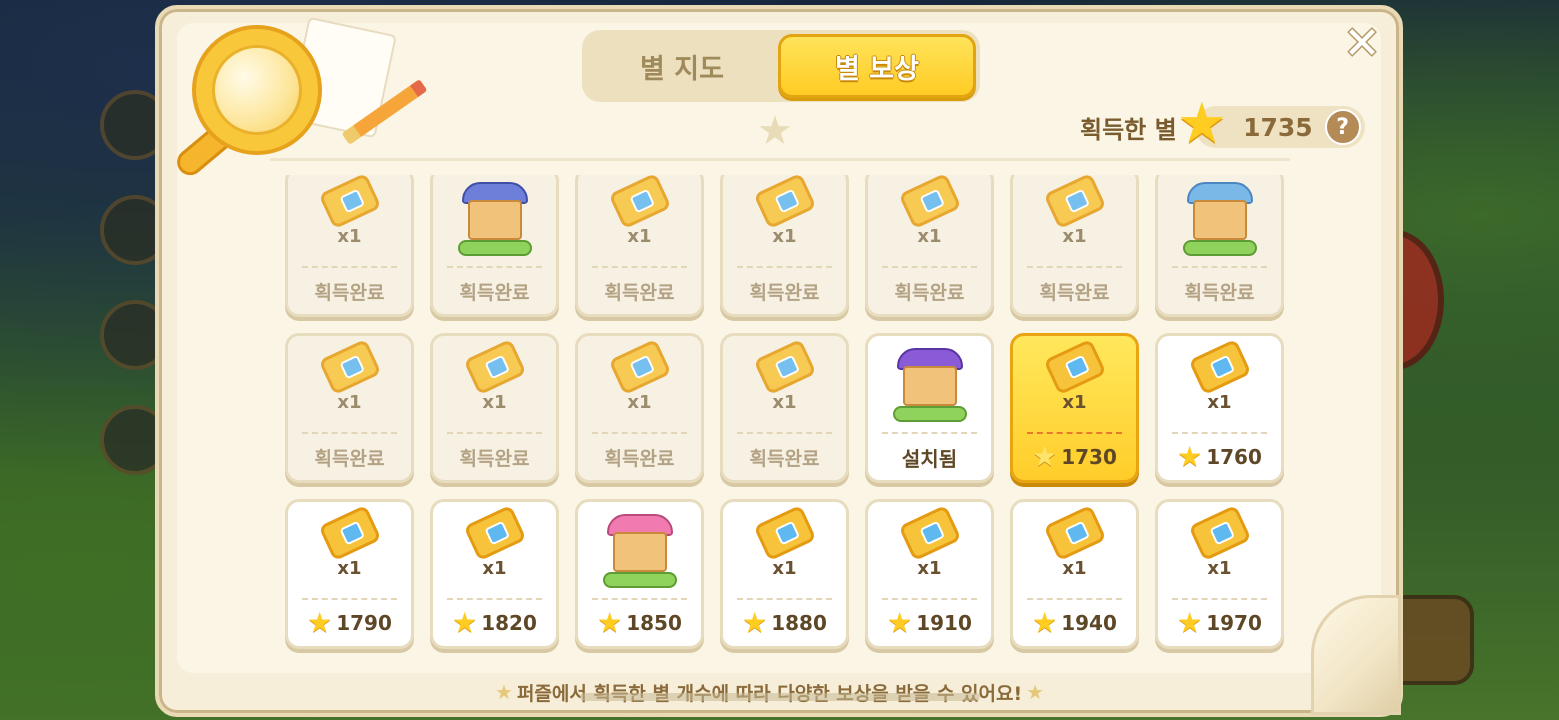 The image size is (1559, 720). Describe the element at coordinates (775, 131) in the screenshot. I see `star-decoration-icon: ★` at that location.